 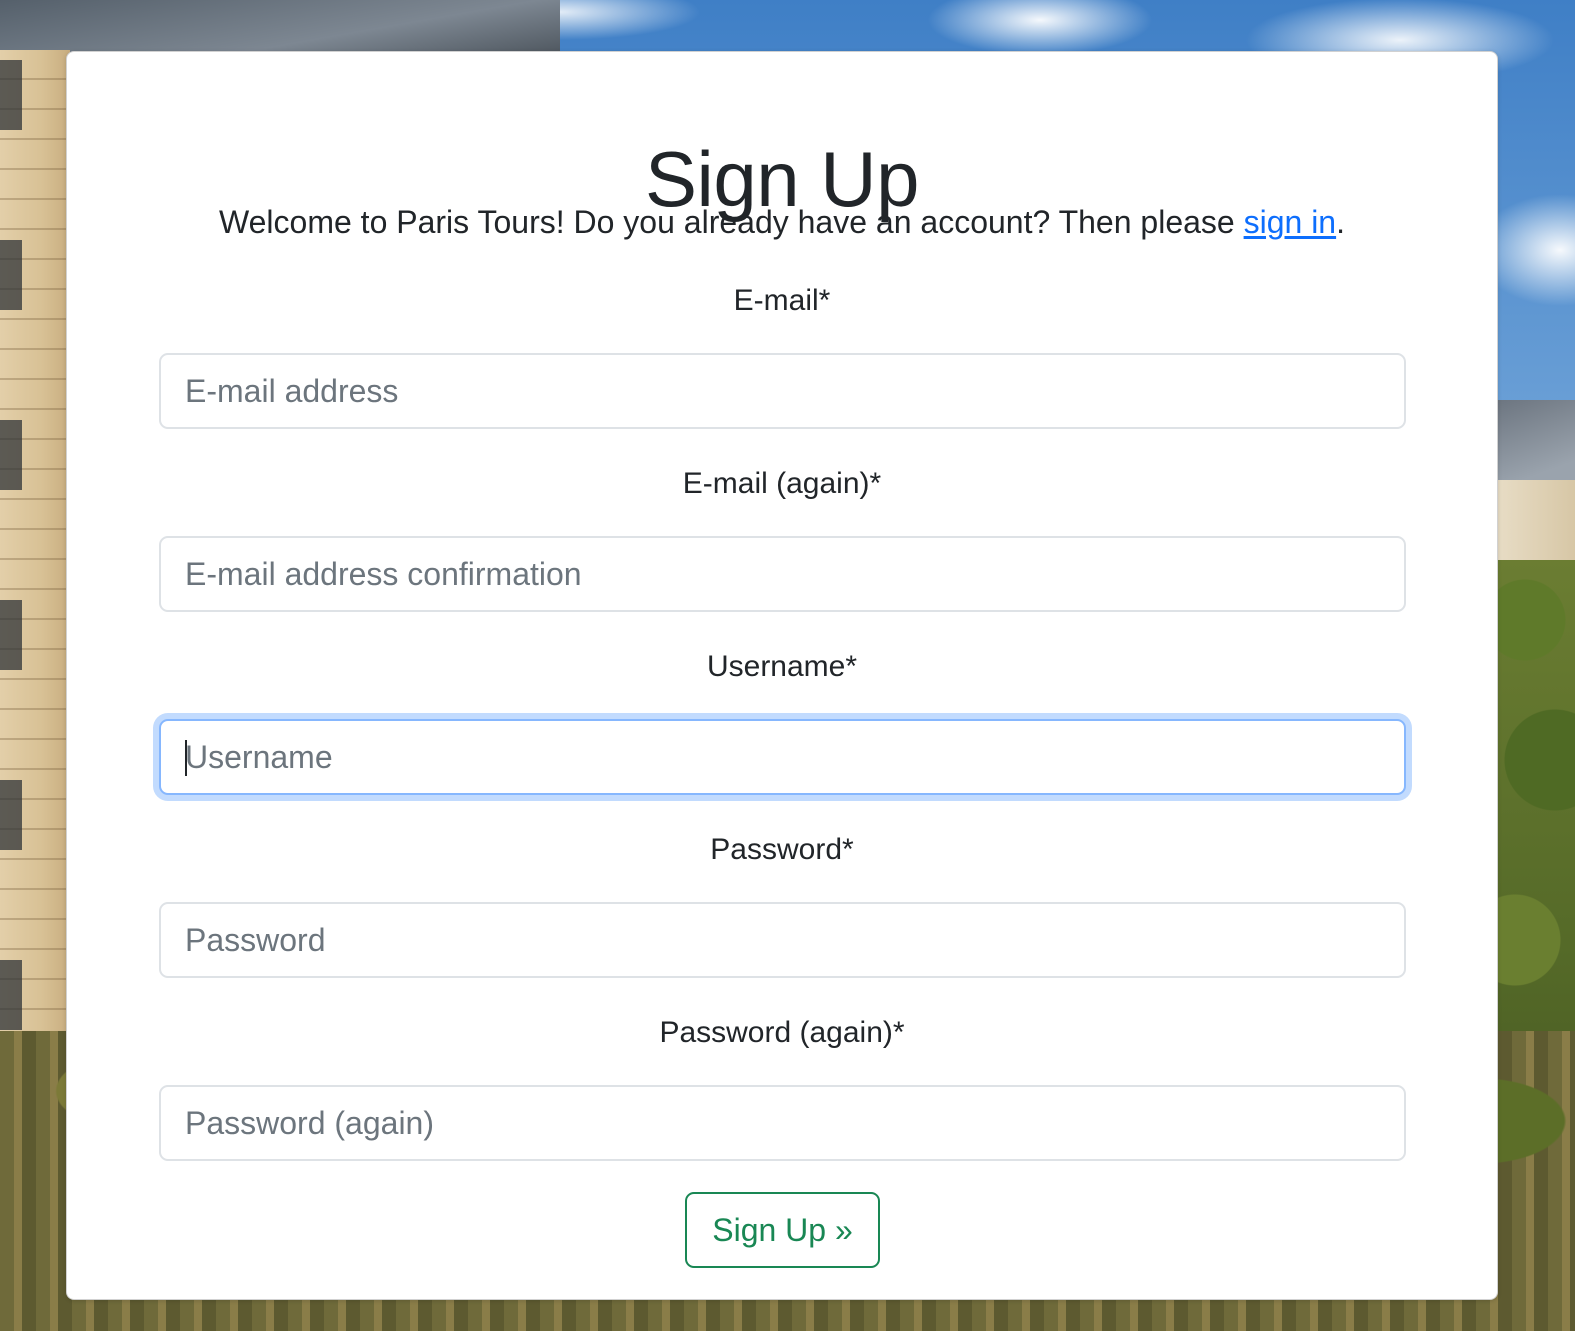 What do you see at coordinates (186, 758) in the screenshot?
I see `text-caret` at bounding box center [186, 758].